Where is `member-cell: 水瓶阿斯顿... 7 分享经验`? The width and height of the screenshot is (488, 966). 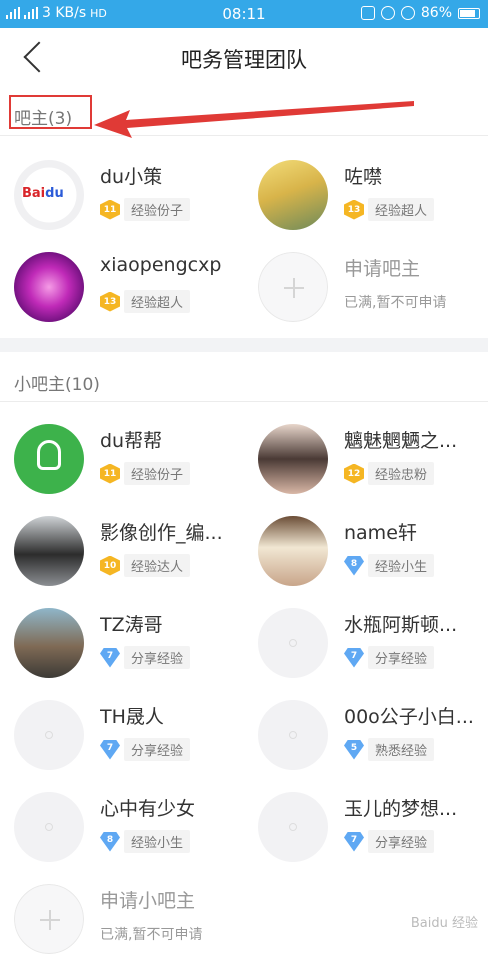
member-cell: 水瓶阿斯顿... 7 分享经验 is located at coordinates (366, 644).